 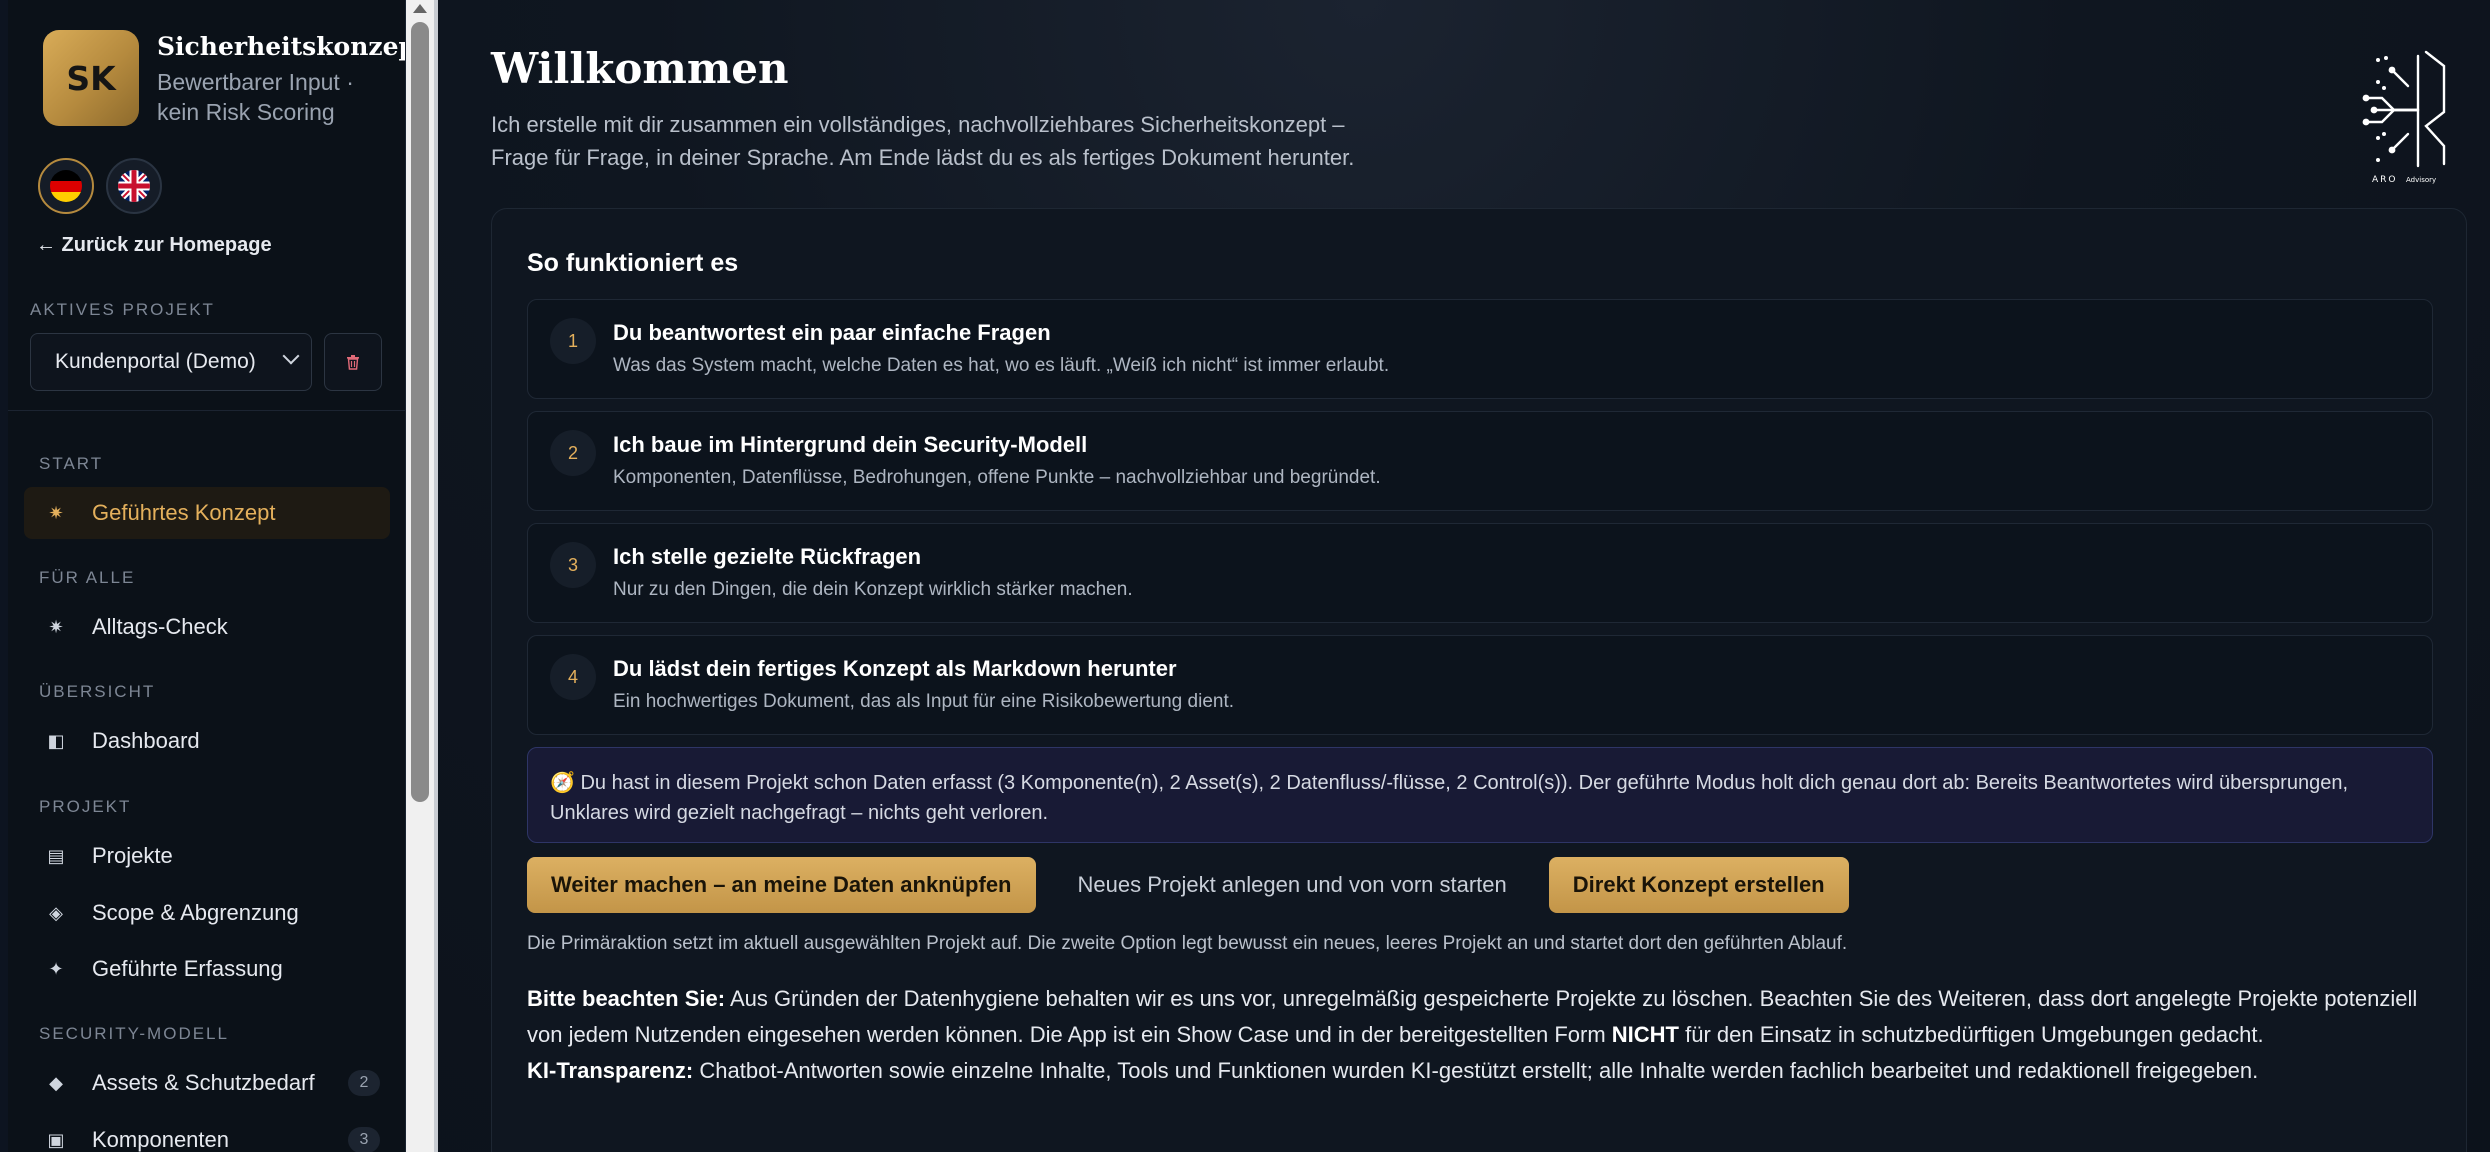 I want to click on sidebar-item-label: Dashboard, so click(x=146, y=740).